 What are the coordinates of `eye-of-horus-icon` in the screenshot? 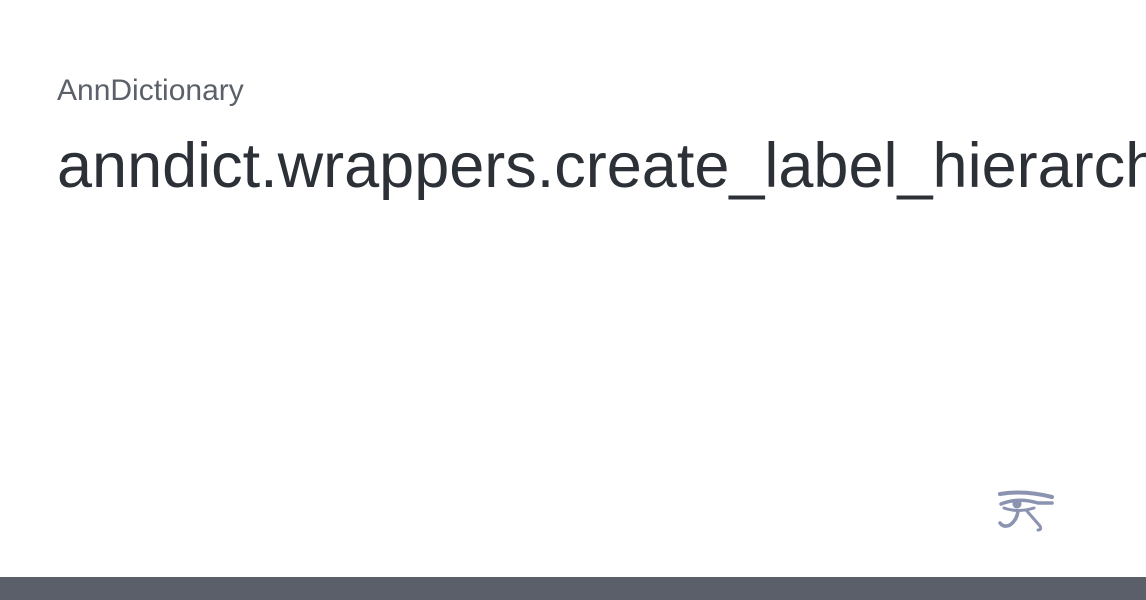 It's located at (1026, 511).